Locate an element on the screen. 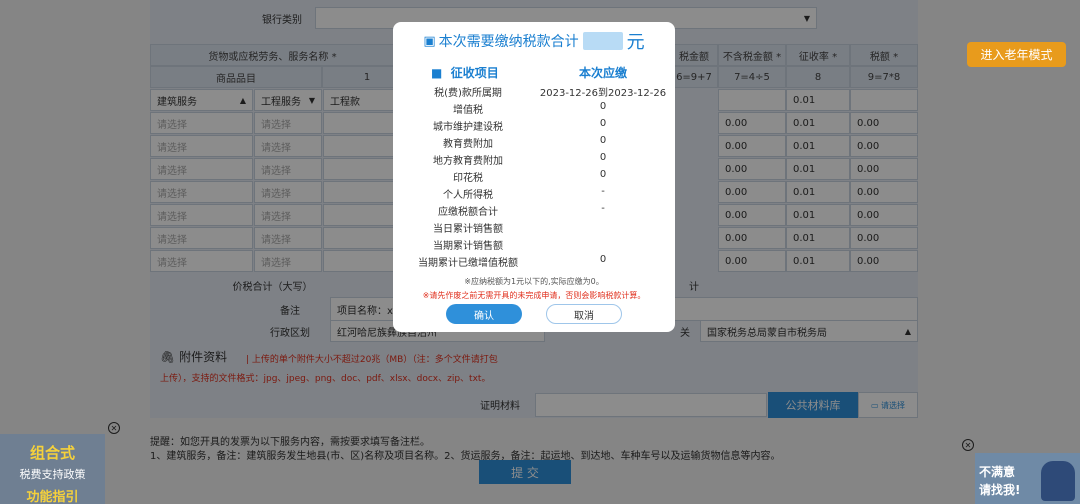  modal-row: 地方教育费附加 0 is located at coordinates (534, 160).